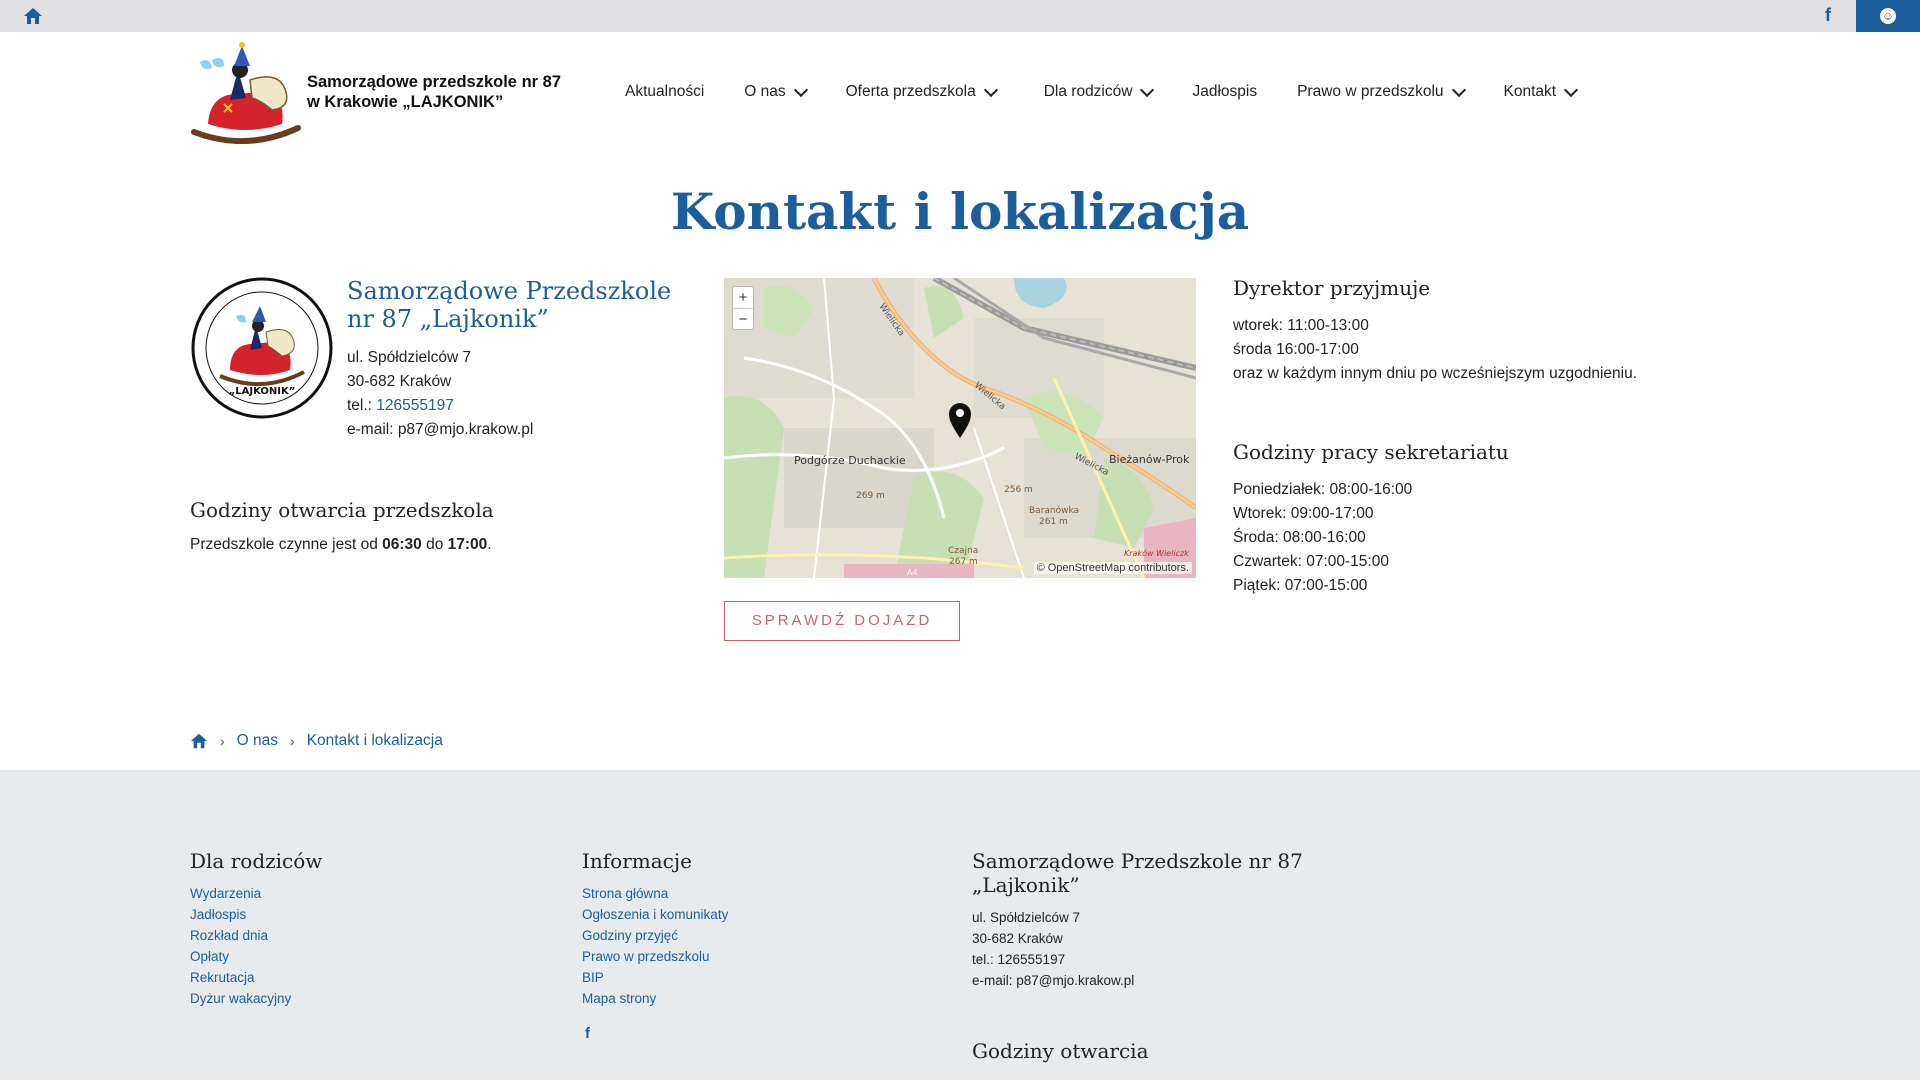 This screenshot has height=1080, width=1920. I want to click on nav-item-label: Aktualności, so click(665, 91).